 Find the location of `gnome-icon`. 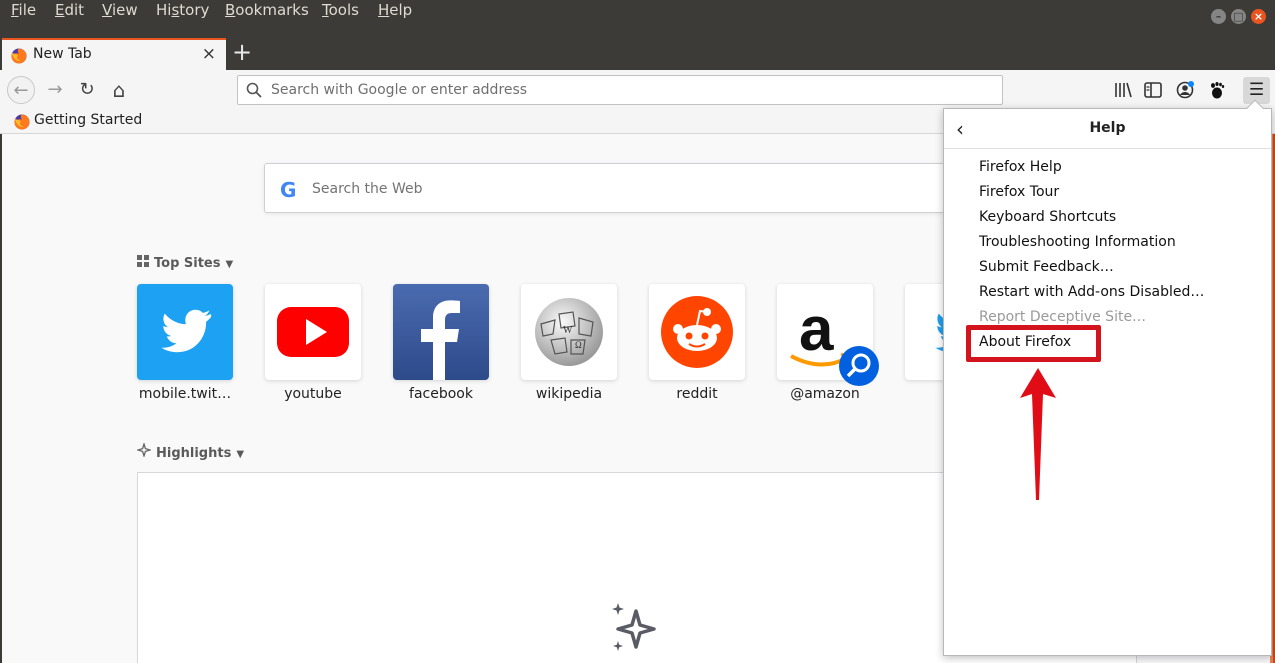

gnome-icon is located at coordinates (1217, 90).